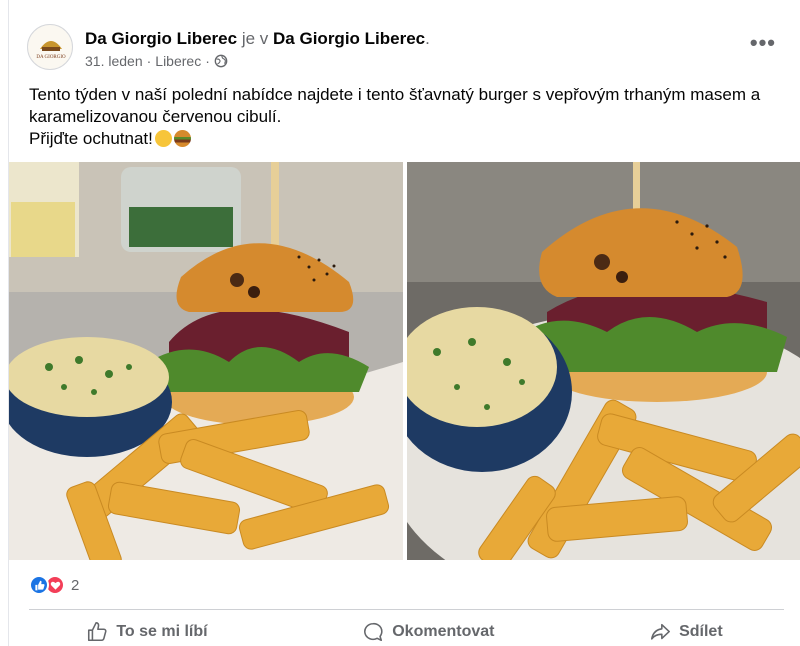 The image size is (800, 646). Describe the element at coordinates (114, 61) in the screenshot. I see `post-date-link: 31. leden` at that location.